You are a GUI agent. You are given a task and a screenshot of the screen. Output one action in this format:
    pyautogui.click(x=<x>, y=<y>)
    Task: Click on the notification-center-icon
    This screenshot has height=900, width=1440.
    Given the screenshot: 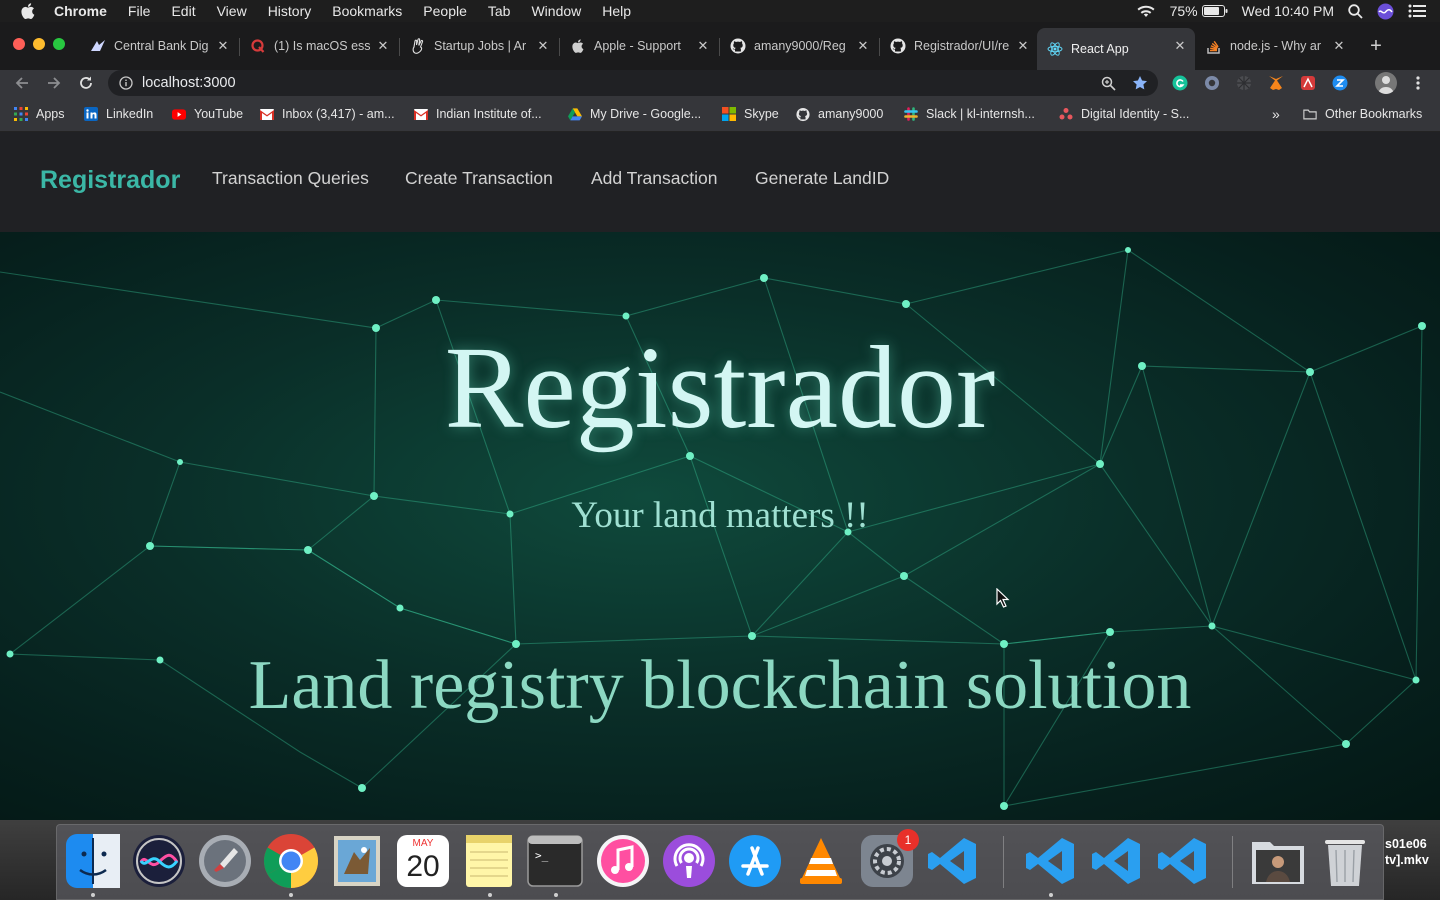 What is the action you would take?
    pyautogui.click(x=1417, y=11)
    